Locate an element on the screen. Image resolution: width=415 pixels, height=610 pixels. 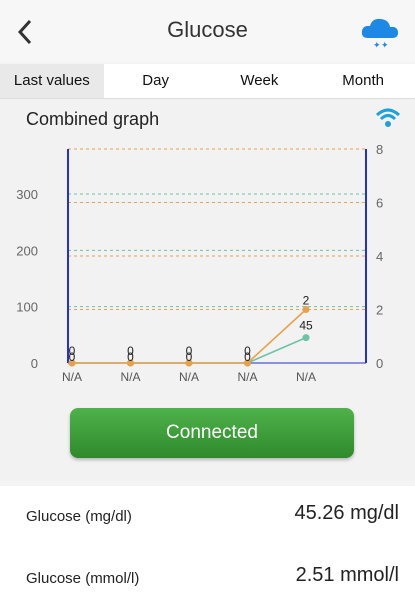
reading-mmol: Glucose (mmol/l) 2.51 mmol/l is located at coordinates (207, 579).